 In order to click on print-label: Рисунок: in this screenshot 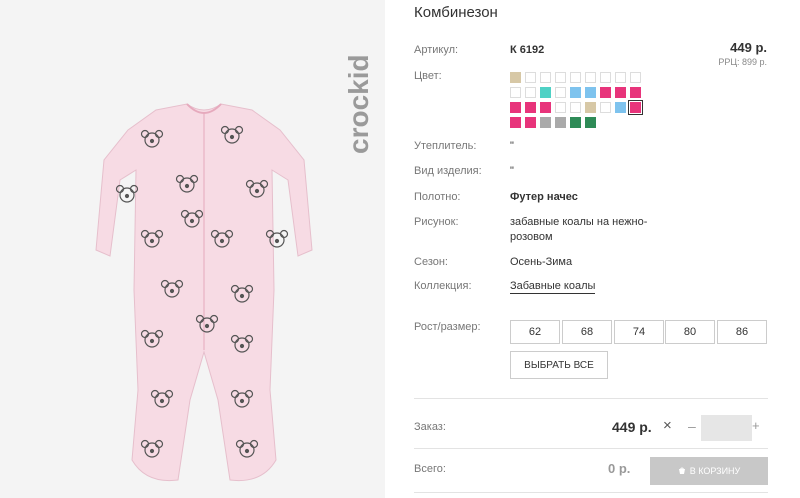, I will do `click(436, 222)`.